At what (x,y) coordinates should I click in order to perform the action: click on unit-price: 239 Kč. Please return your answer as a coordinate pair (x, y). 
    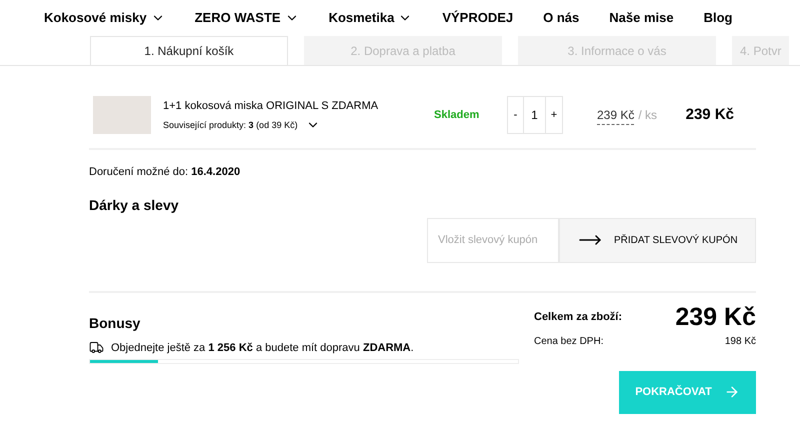
    Looking at the image, I should click on (615, 115).